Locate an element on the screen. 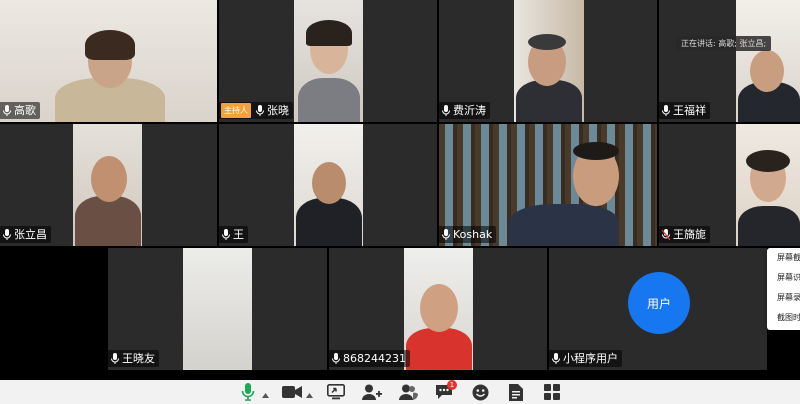 Image resolution: width=800 pixels, height=404 pixels. video-tile-868244231: 868244231 is located at coordinates (438, 309).